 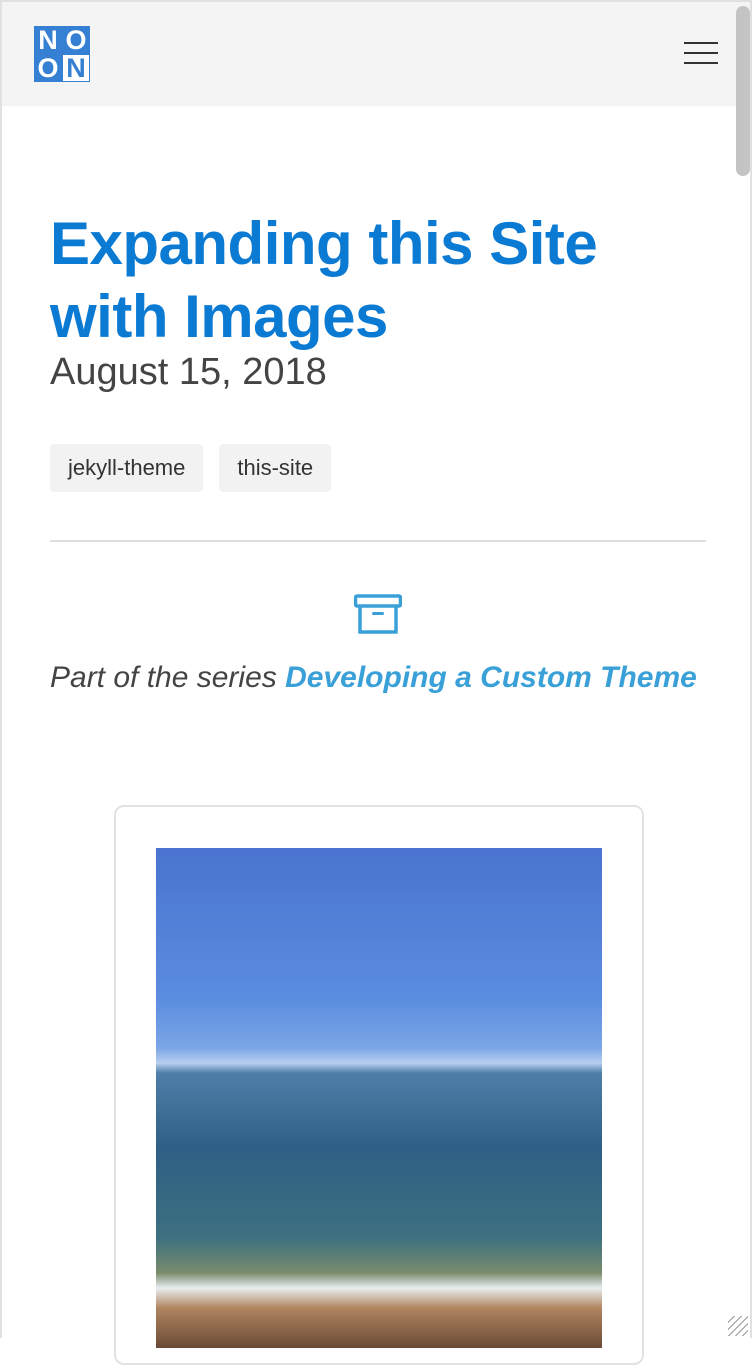 I want to click on resize-handle, so click(x=738, y=1326).